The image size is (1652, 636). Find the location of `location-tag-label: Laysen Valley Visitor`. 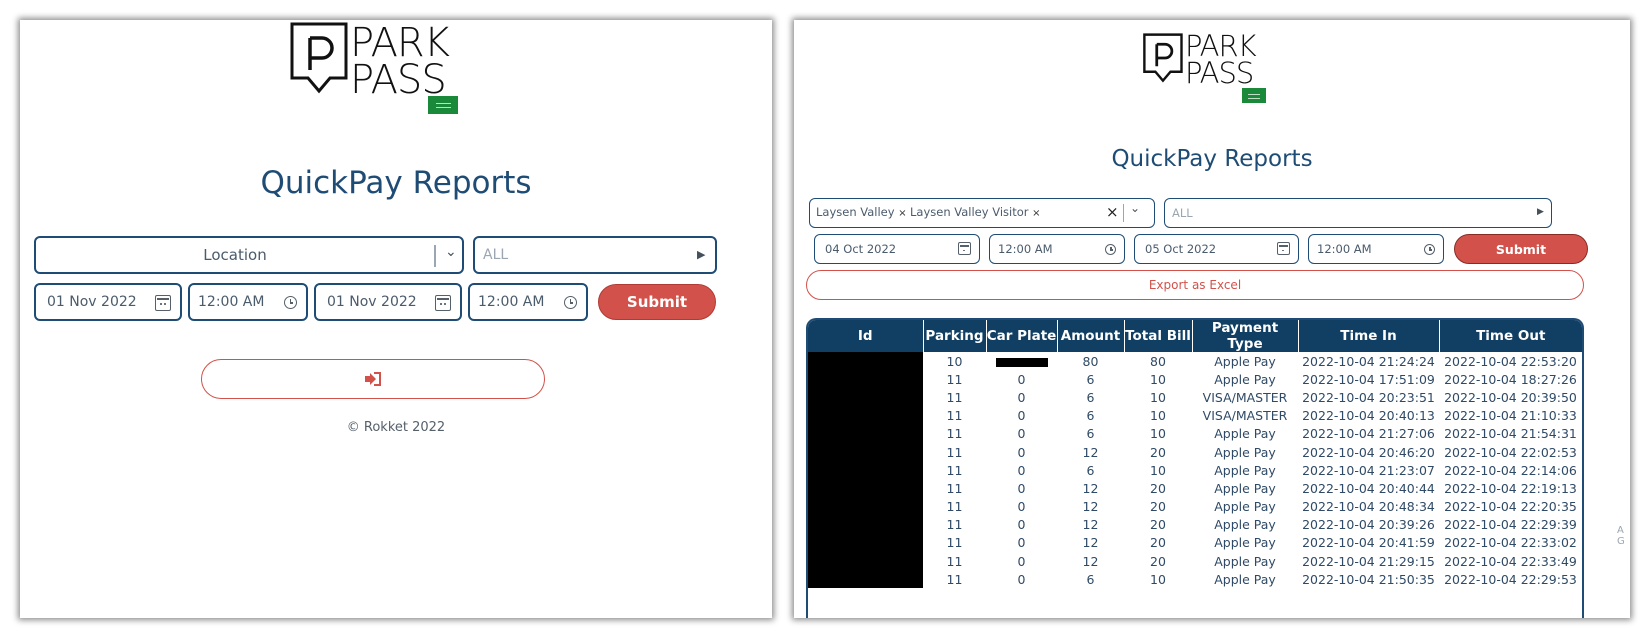

location-tag-label: Laysen Valley Visitor is located at coordinates (969, 212).